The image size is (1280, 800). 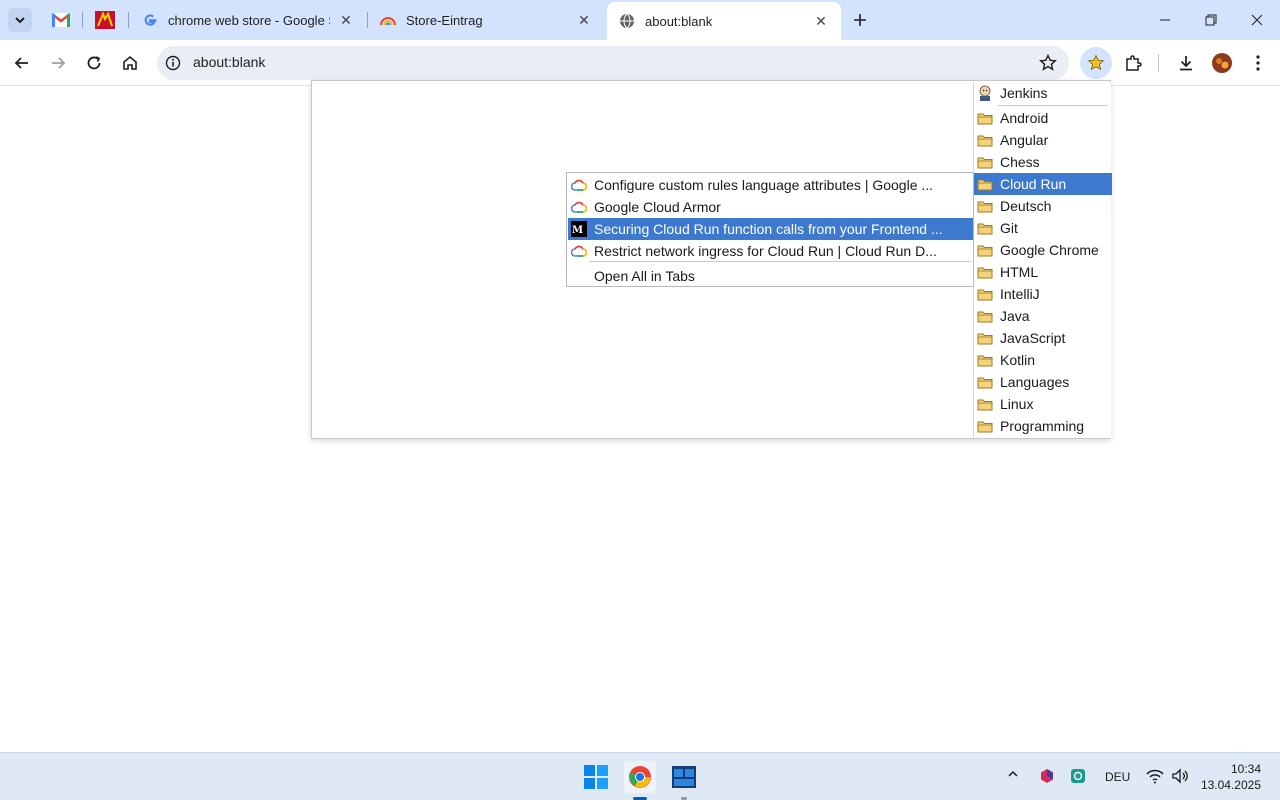 I want to click on arrow-right-icon, so click(x=59, y=63).